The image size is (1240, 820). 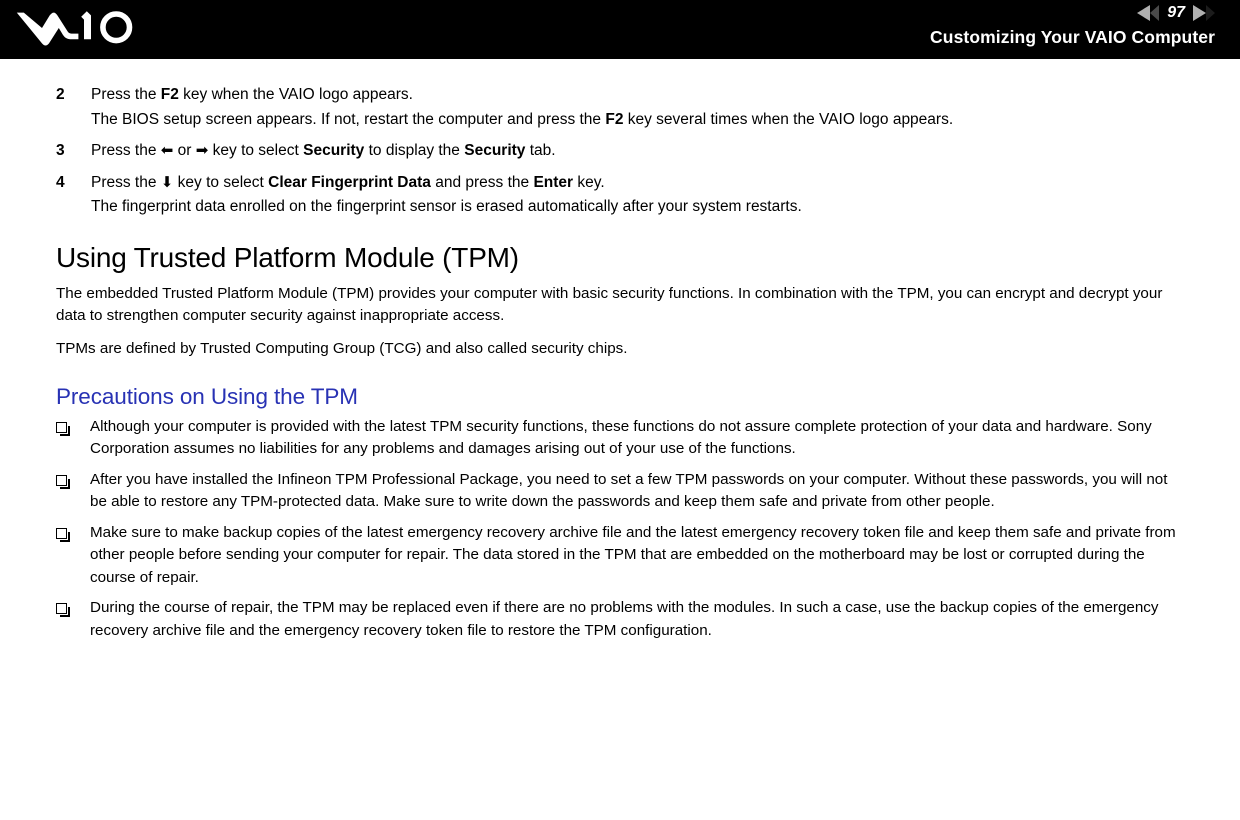 What do you see at coordinates (184, 150) in the screenshot?
I see `step-3-or: or` at bounding box center [184, 150].